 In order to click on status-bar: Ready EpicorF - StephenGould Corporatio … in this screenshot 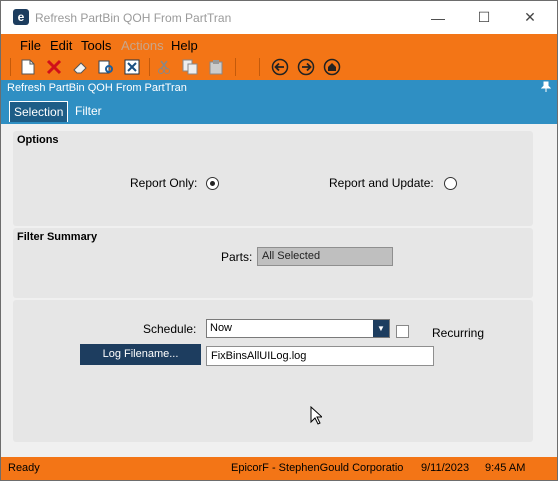, I will do `click(279, 468)`.